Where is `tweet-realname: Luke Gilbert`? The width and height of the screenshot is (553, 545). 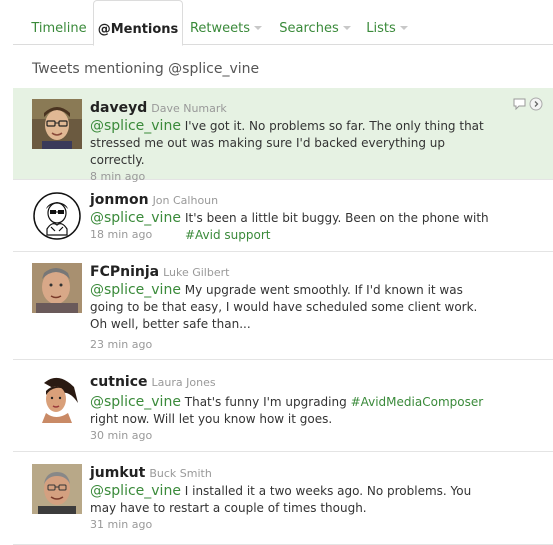 tweet-realname: Luke Gilbert is located at coordinates (196, 272).